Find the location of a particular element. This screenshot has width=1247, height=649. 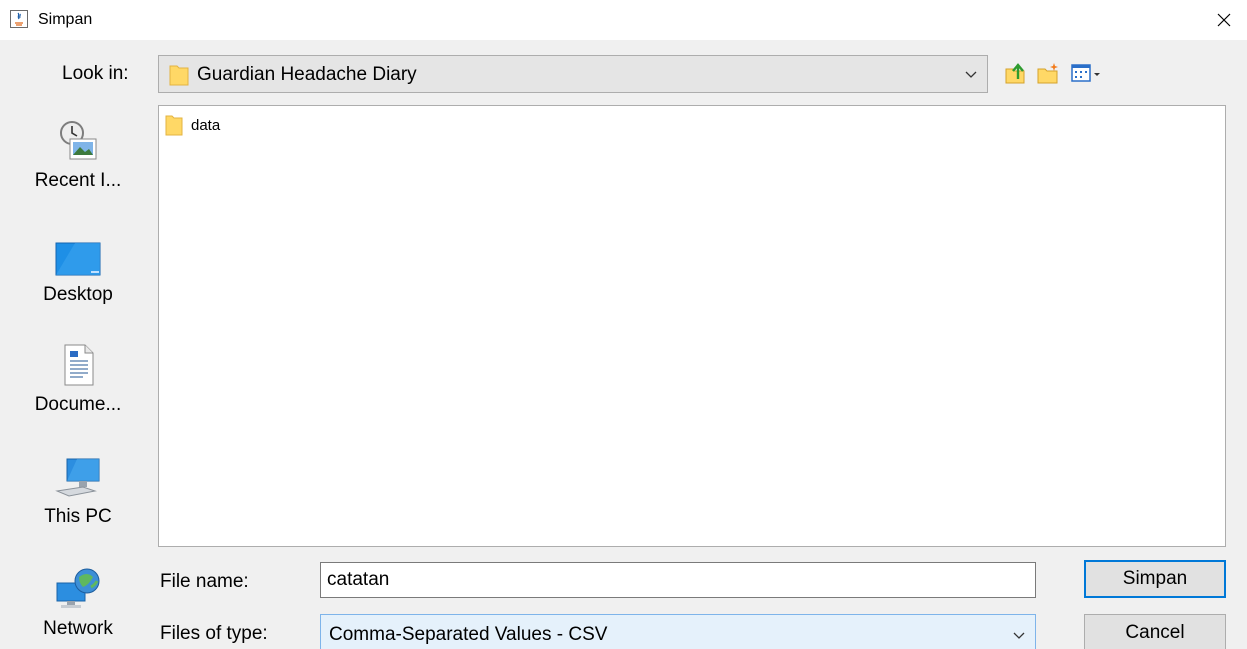

place-label: Desktop is located at coordinates (78, 294).